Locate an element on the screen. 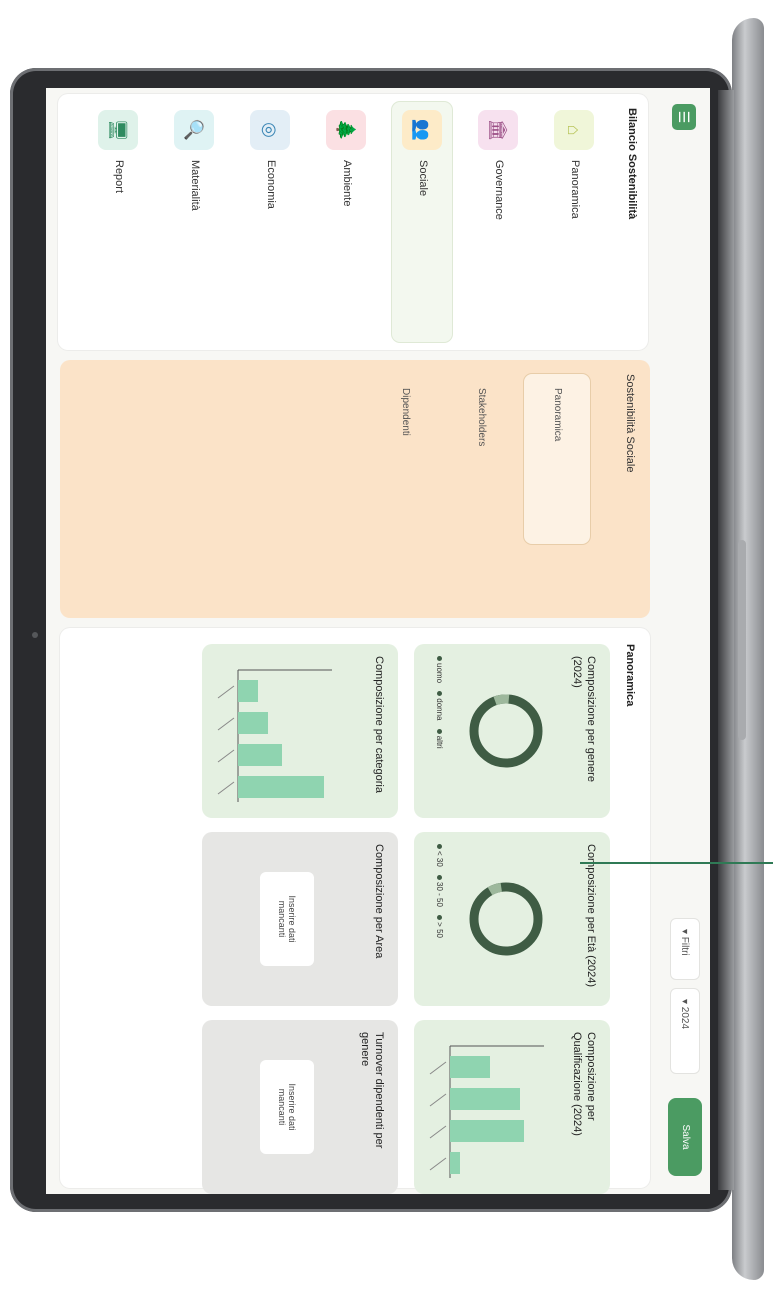 The image size is (773, 1292). card-title: Turnover dipendenti per genere is located at coordinates (372, 1090).